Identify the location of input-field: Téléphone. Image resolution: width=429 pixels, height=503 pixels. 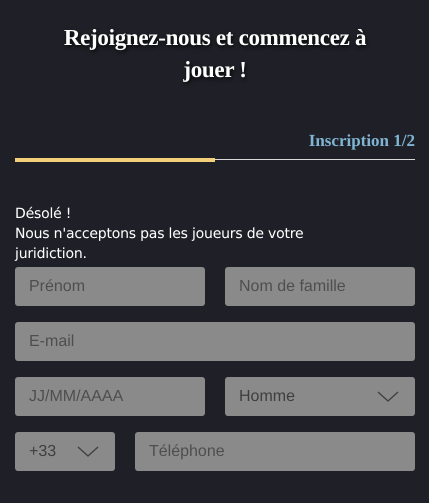
(275, 451).